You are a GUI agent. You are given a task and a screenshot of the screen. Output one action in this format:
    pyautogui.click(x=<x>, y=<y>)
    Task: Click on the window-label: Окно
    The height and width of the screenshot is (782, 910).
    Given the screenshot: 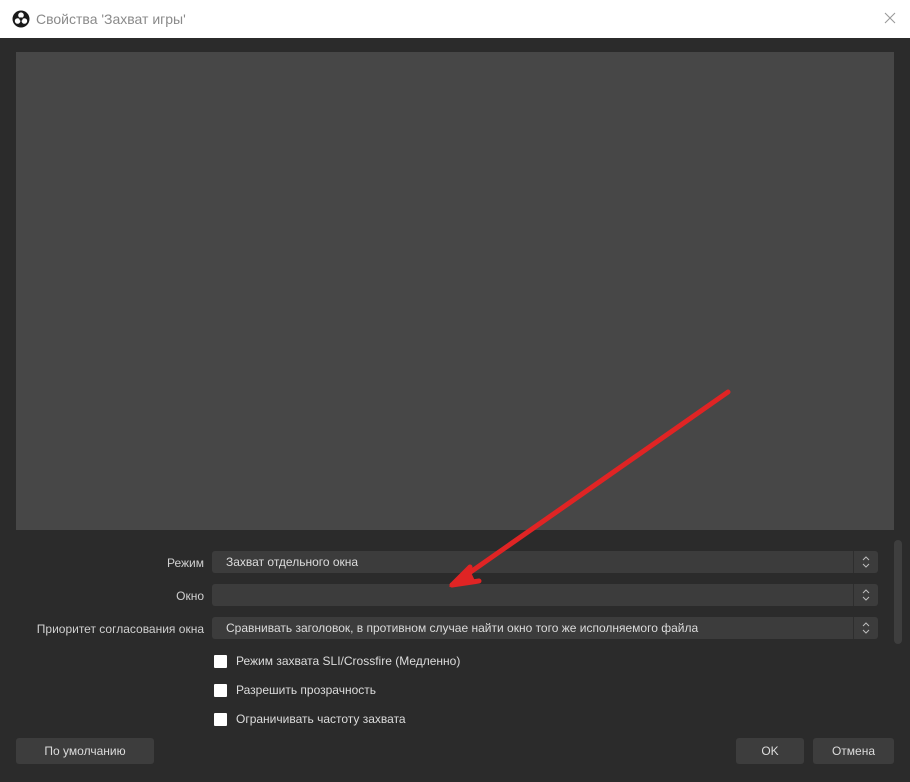 What is the action you would take?
    pyautogui.click(x=190, y=596)
    